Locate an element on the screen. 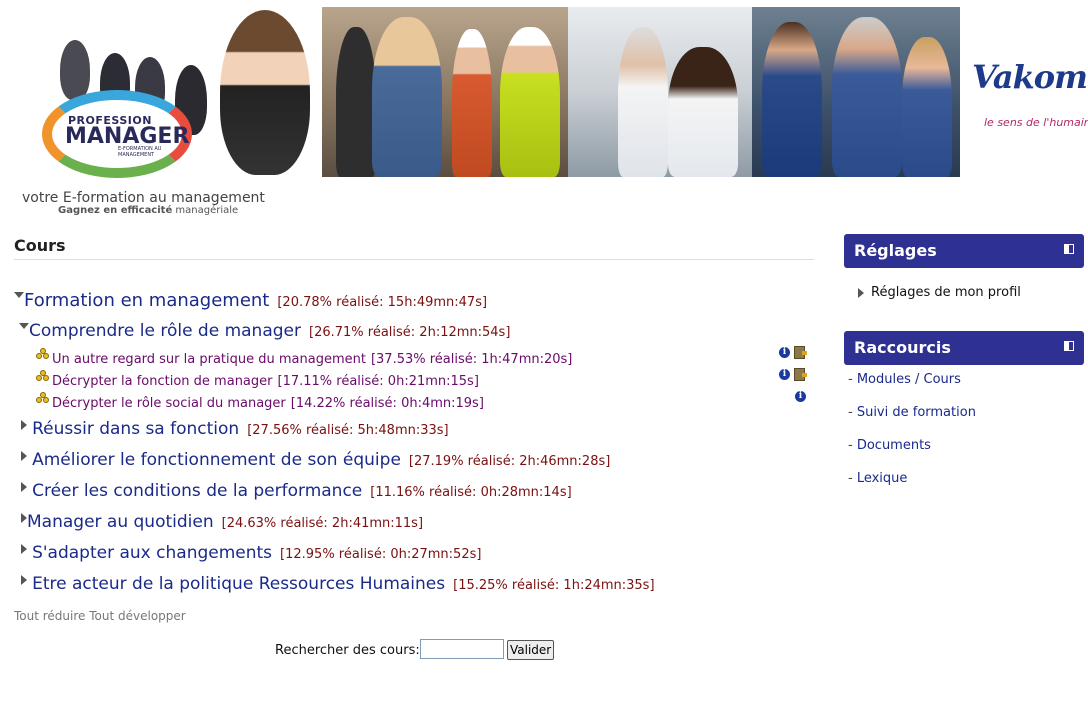 The width and height of the screenshot is (1088, 703). course-search-input is located at coordinates (462, 649).